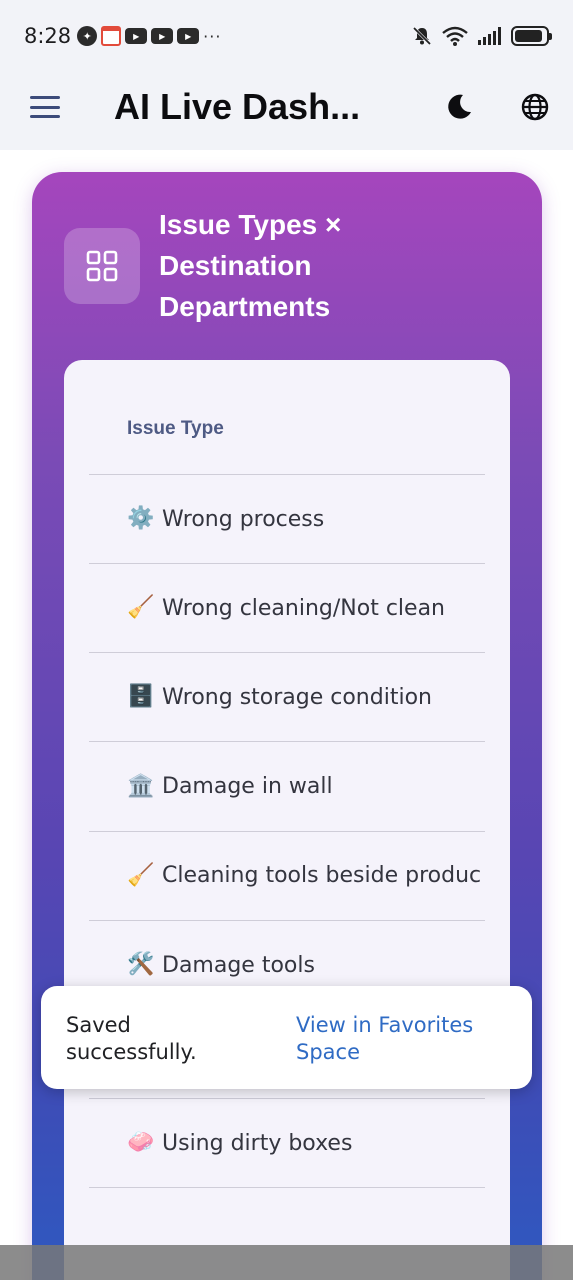 Image resolution: width=573 pixels, height=1280 pixels. I want to click on status-bar: 8:28 ✦ ▶ ▶ ▶ ···, so click(286, 36).